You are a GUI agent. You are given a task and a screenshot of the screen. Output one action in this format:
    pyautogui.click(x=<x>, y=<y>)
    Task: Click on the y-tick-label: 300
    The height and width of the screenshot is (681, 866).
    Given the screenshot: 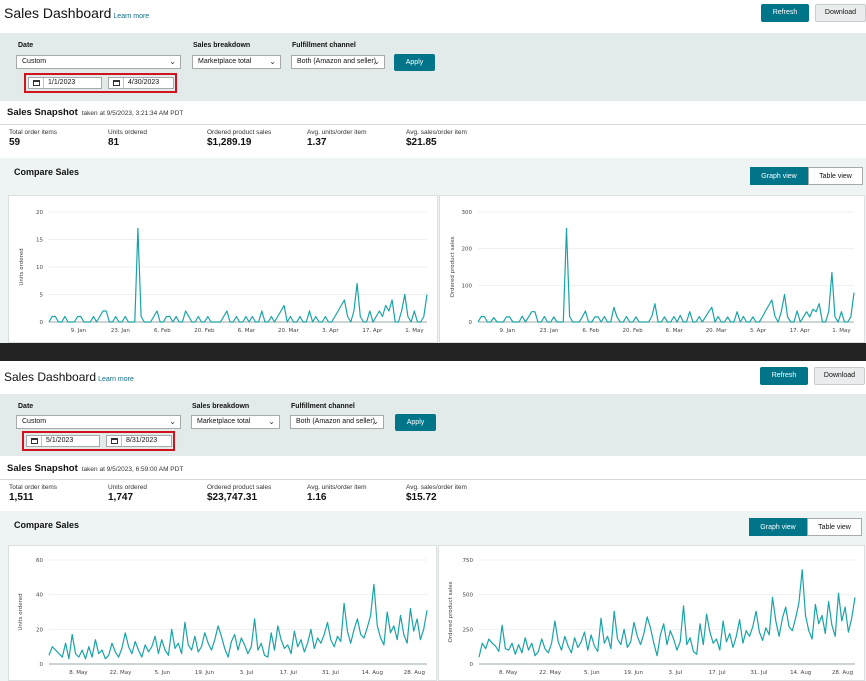 What is the action you would take?
    pyautogui.click(x=467, y=213)
    